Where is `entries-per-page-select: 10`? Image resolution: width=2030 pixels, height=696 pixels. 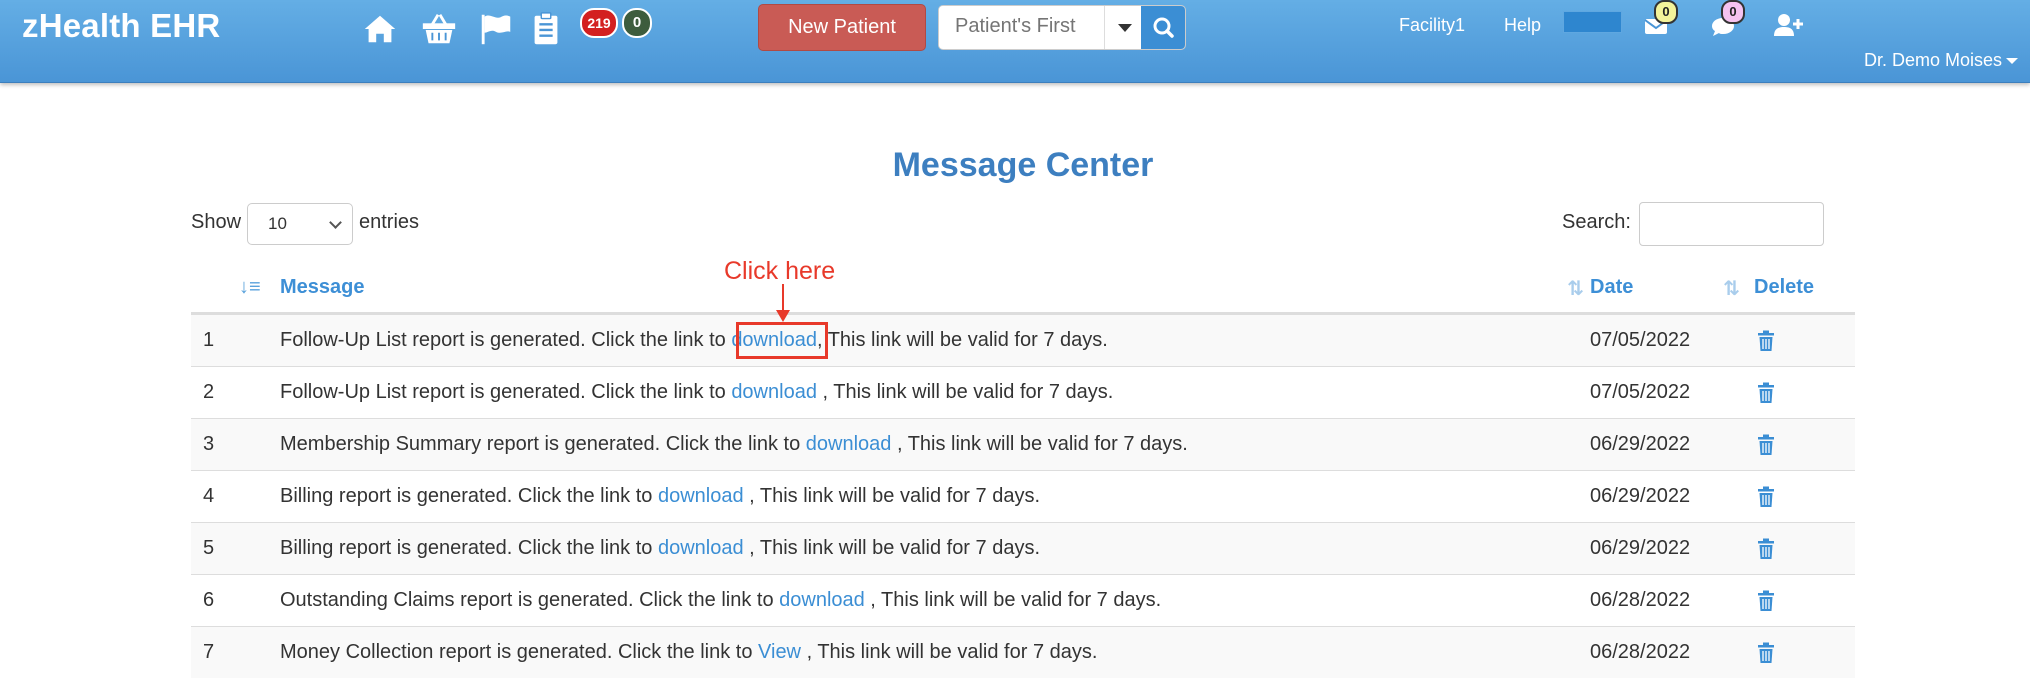
entries-per-page-select: 10 is located at coordinates (300, 224).